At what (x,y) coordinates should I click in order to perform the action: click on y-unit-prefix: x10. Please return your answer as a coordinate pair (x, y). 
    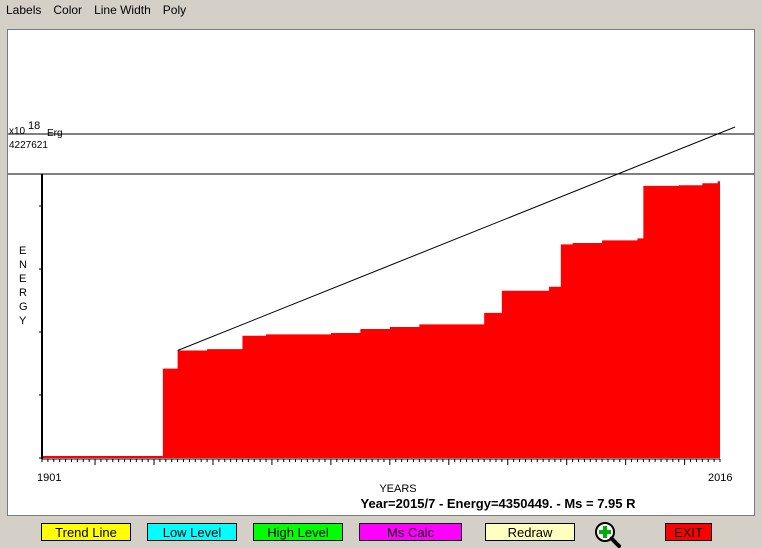
    Looking at the image, I should click on (17, 131).